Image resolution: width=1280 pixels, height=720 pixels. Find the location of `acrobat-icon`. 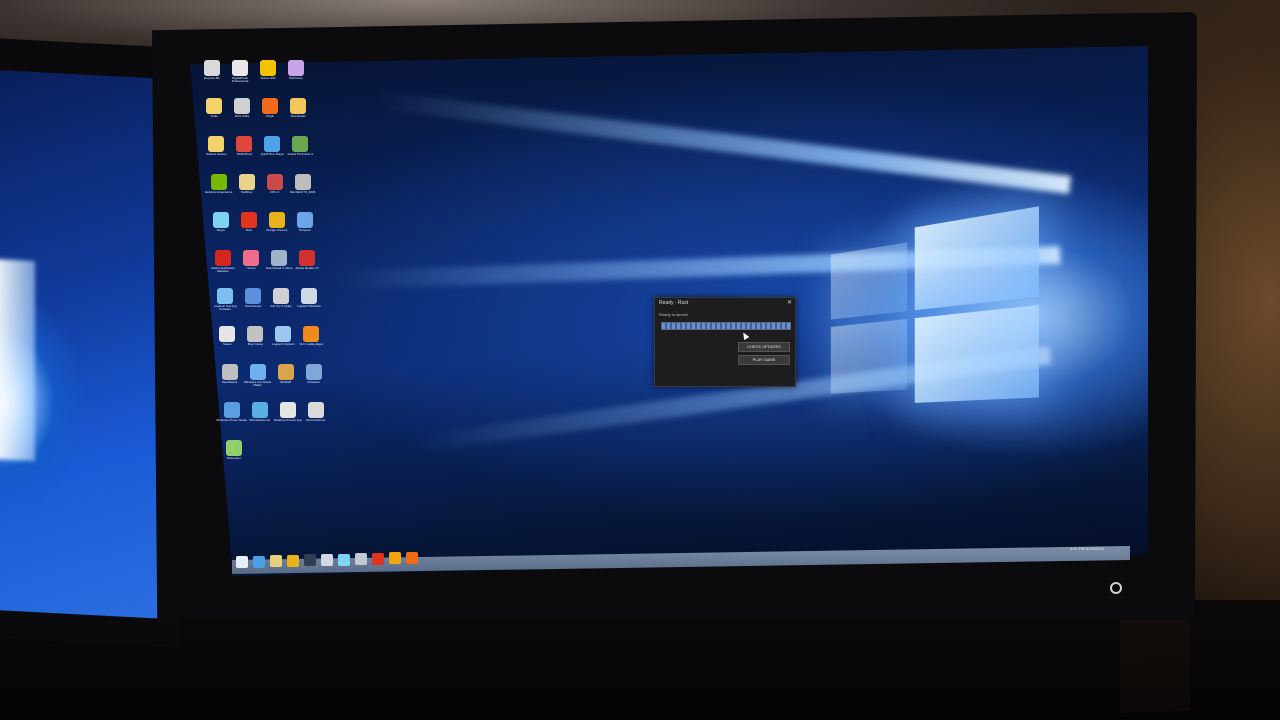

acrobat-icon is located at coordinates (307, 258).